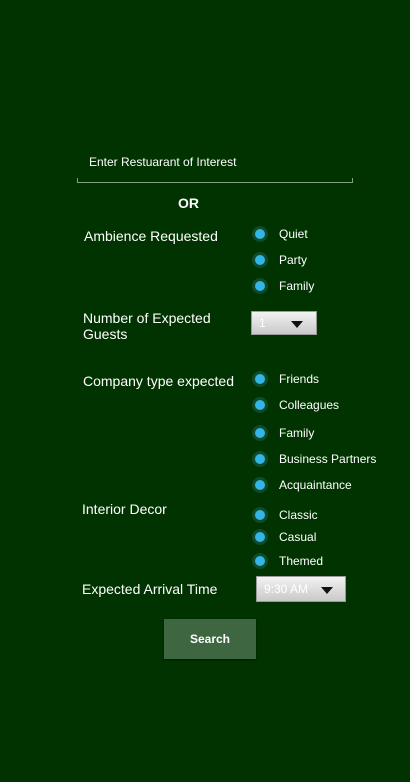 The width and height of the screenshot is (410, 782). What do you see at coordinates (299, 379) in the screenshot?
I see `company-option-label: Friends` at bounding box center [299, 379].